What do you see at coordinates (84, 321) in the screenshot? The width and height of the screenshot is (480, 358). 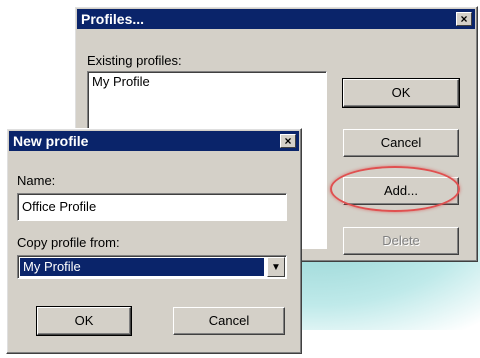 I see `new-profile-ok-button: OK` at bounding box center [84, 321].